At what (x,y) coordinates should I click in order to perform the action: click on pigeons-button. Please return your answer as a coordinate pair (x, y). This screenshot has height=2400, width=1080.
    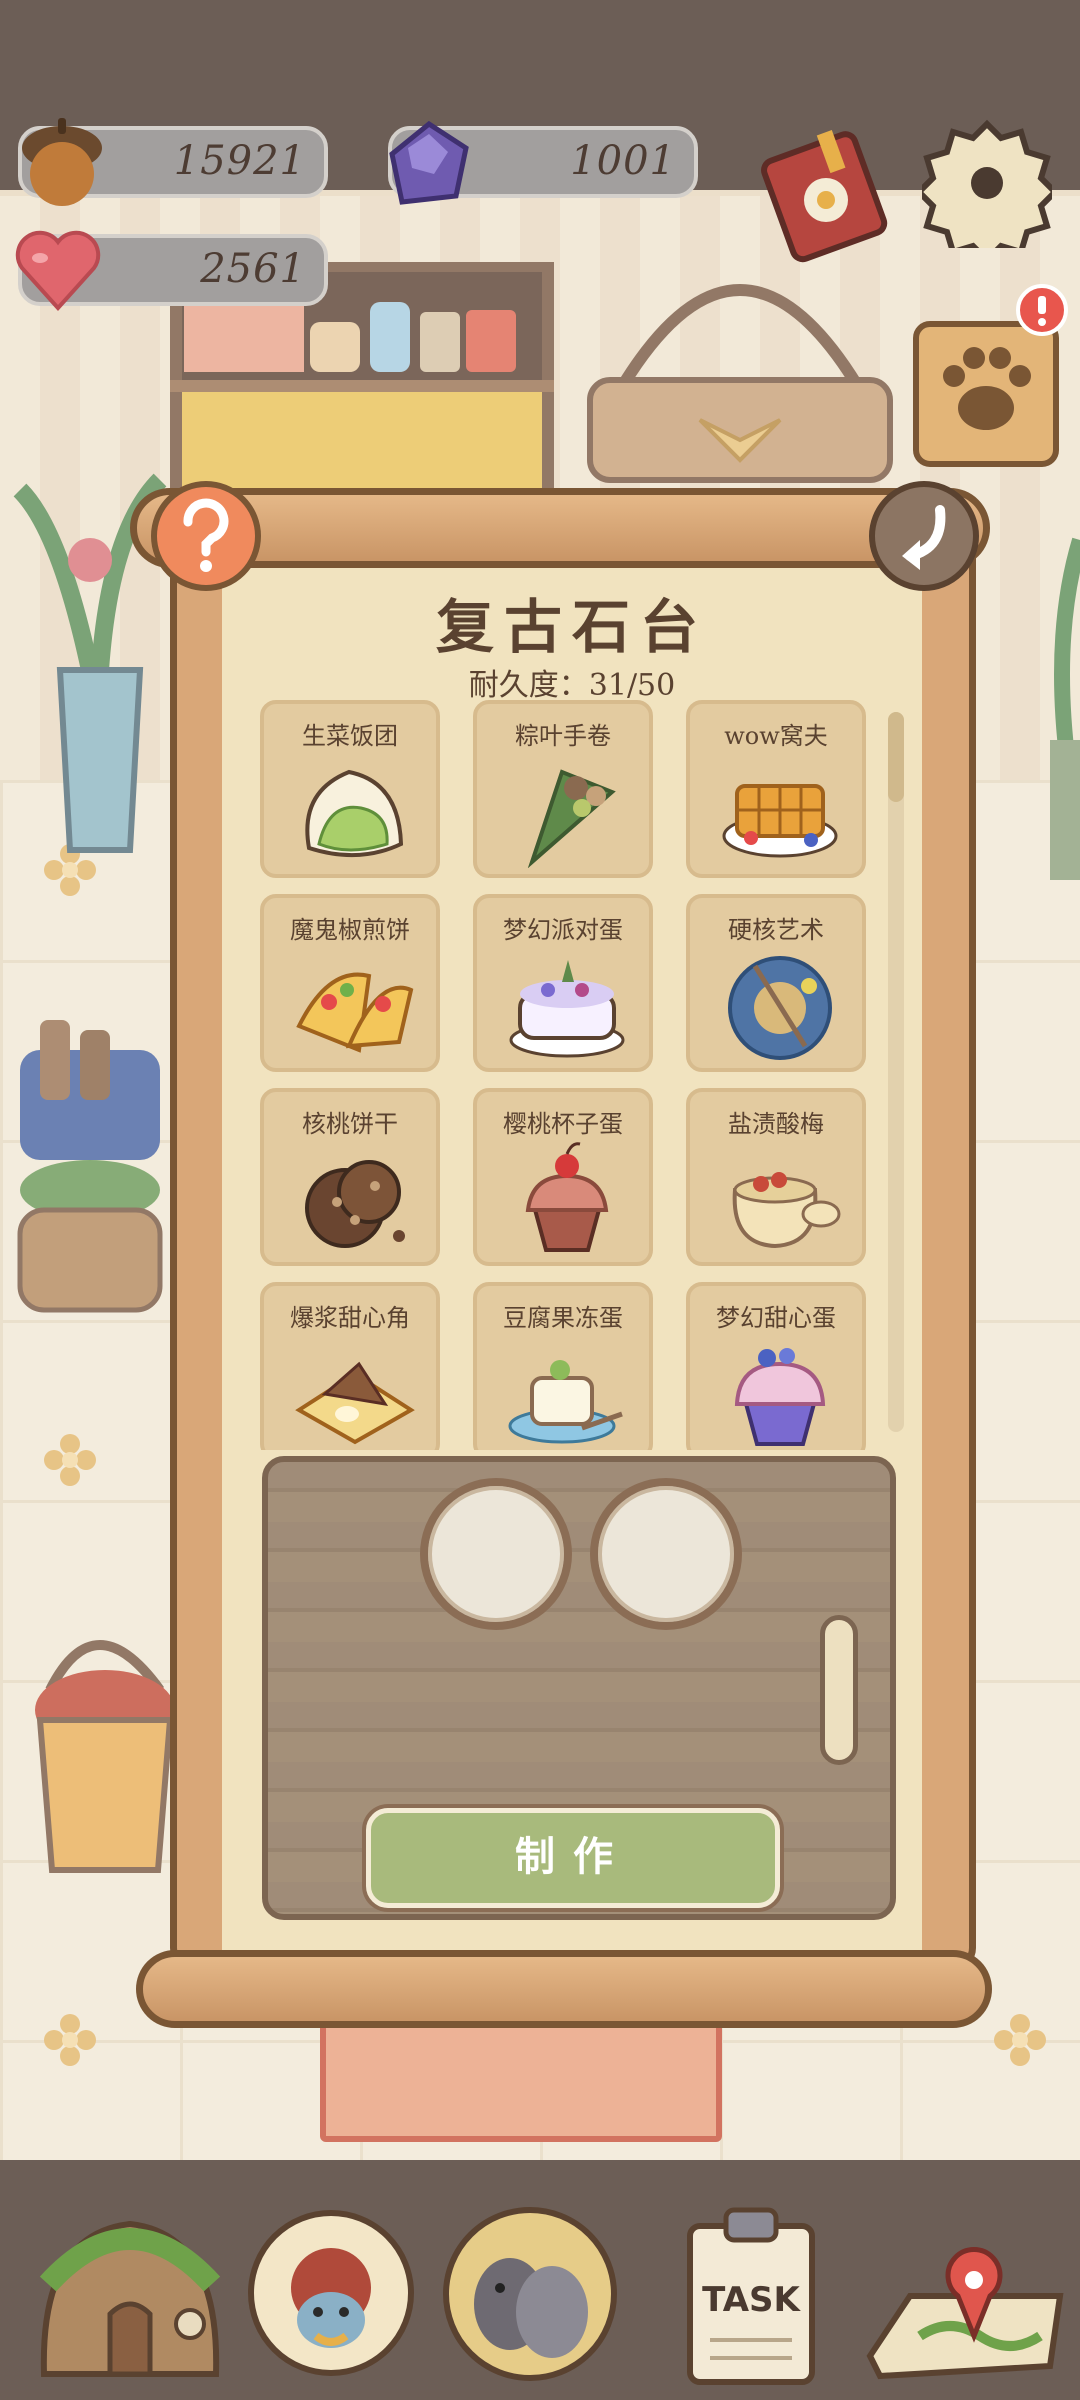
    Looking at the image, I should click on (530, 2294).